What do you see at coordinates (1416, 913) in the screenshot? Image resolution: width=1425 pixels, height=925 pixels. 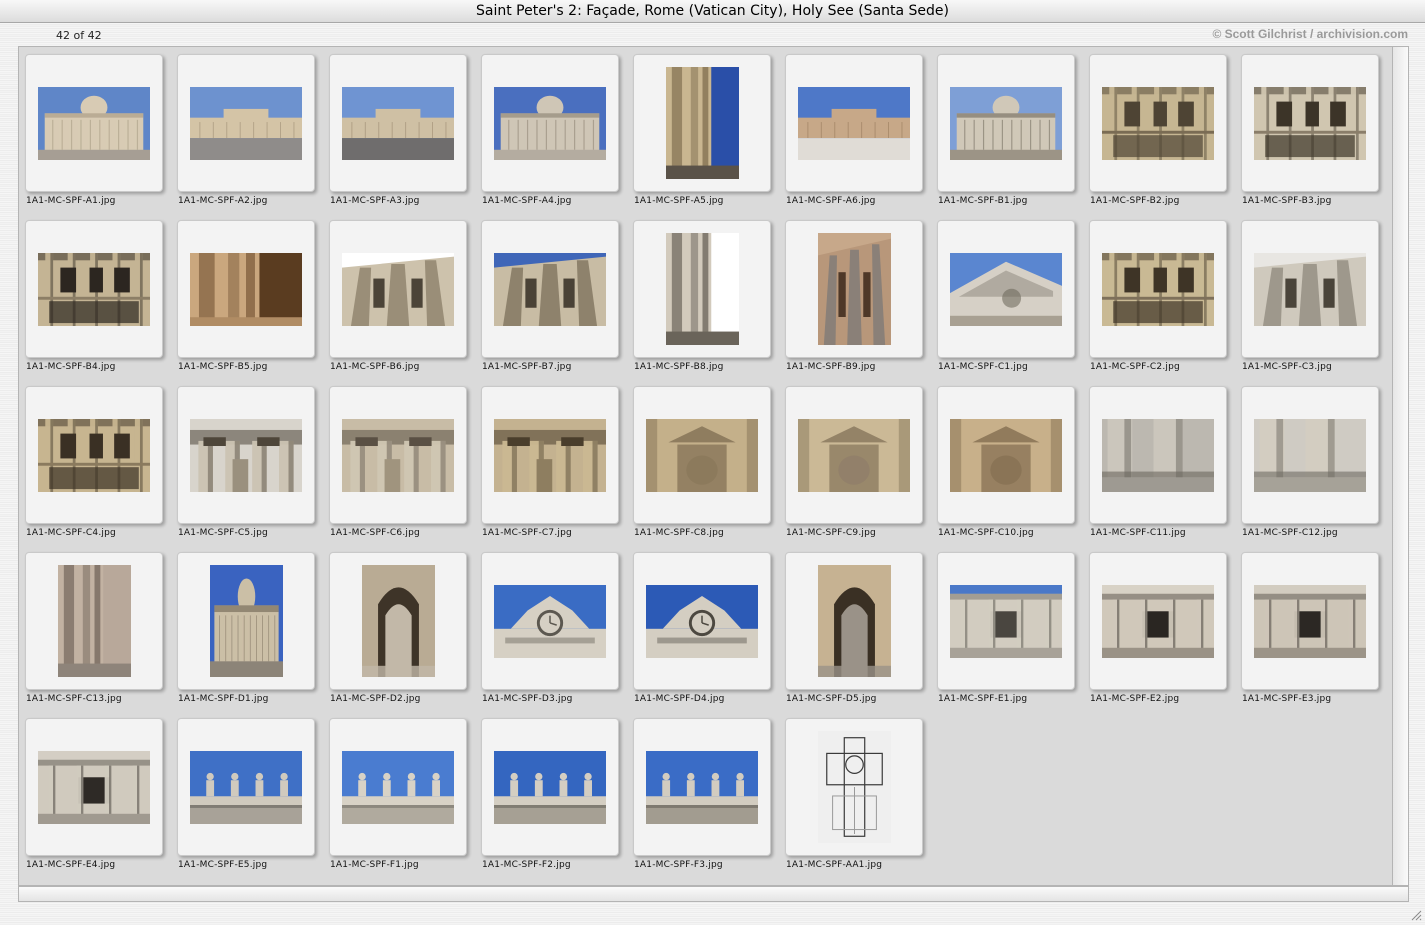 I see `resize-grip-icon` at bounding box center [1416, 913].